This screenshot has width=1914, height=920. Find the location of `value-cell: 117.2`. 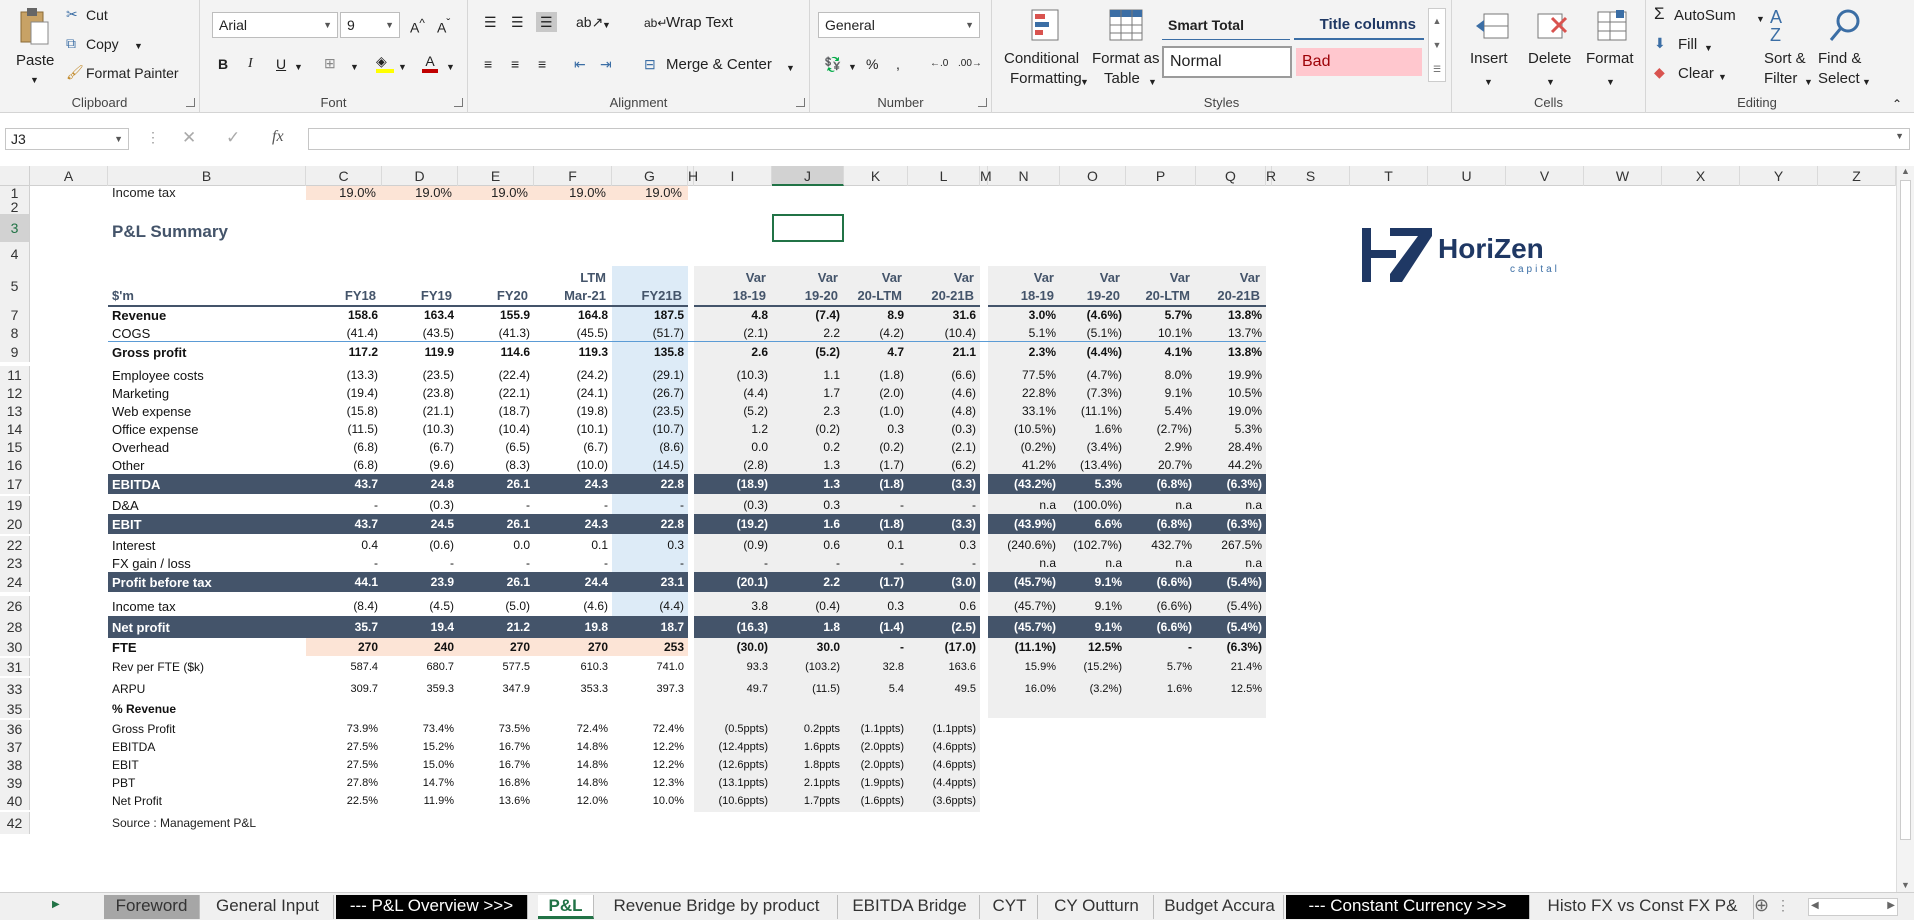

value-cell: 117.2 is located at coordinates (342, 352).